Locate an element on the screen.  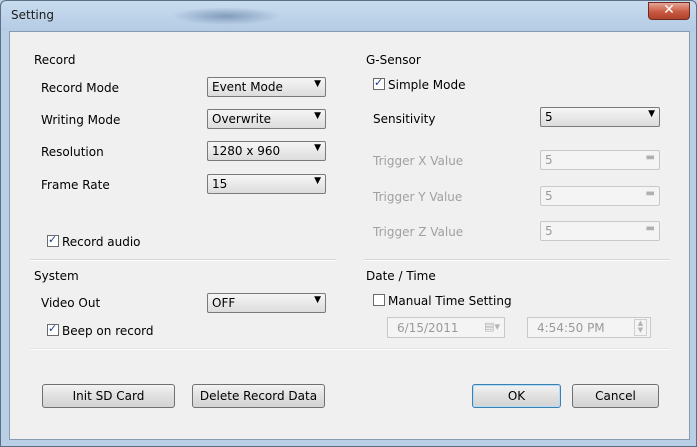
trigger-z-select: 5 ▬ is located at coordinates (600, 231).